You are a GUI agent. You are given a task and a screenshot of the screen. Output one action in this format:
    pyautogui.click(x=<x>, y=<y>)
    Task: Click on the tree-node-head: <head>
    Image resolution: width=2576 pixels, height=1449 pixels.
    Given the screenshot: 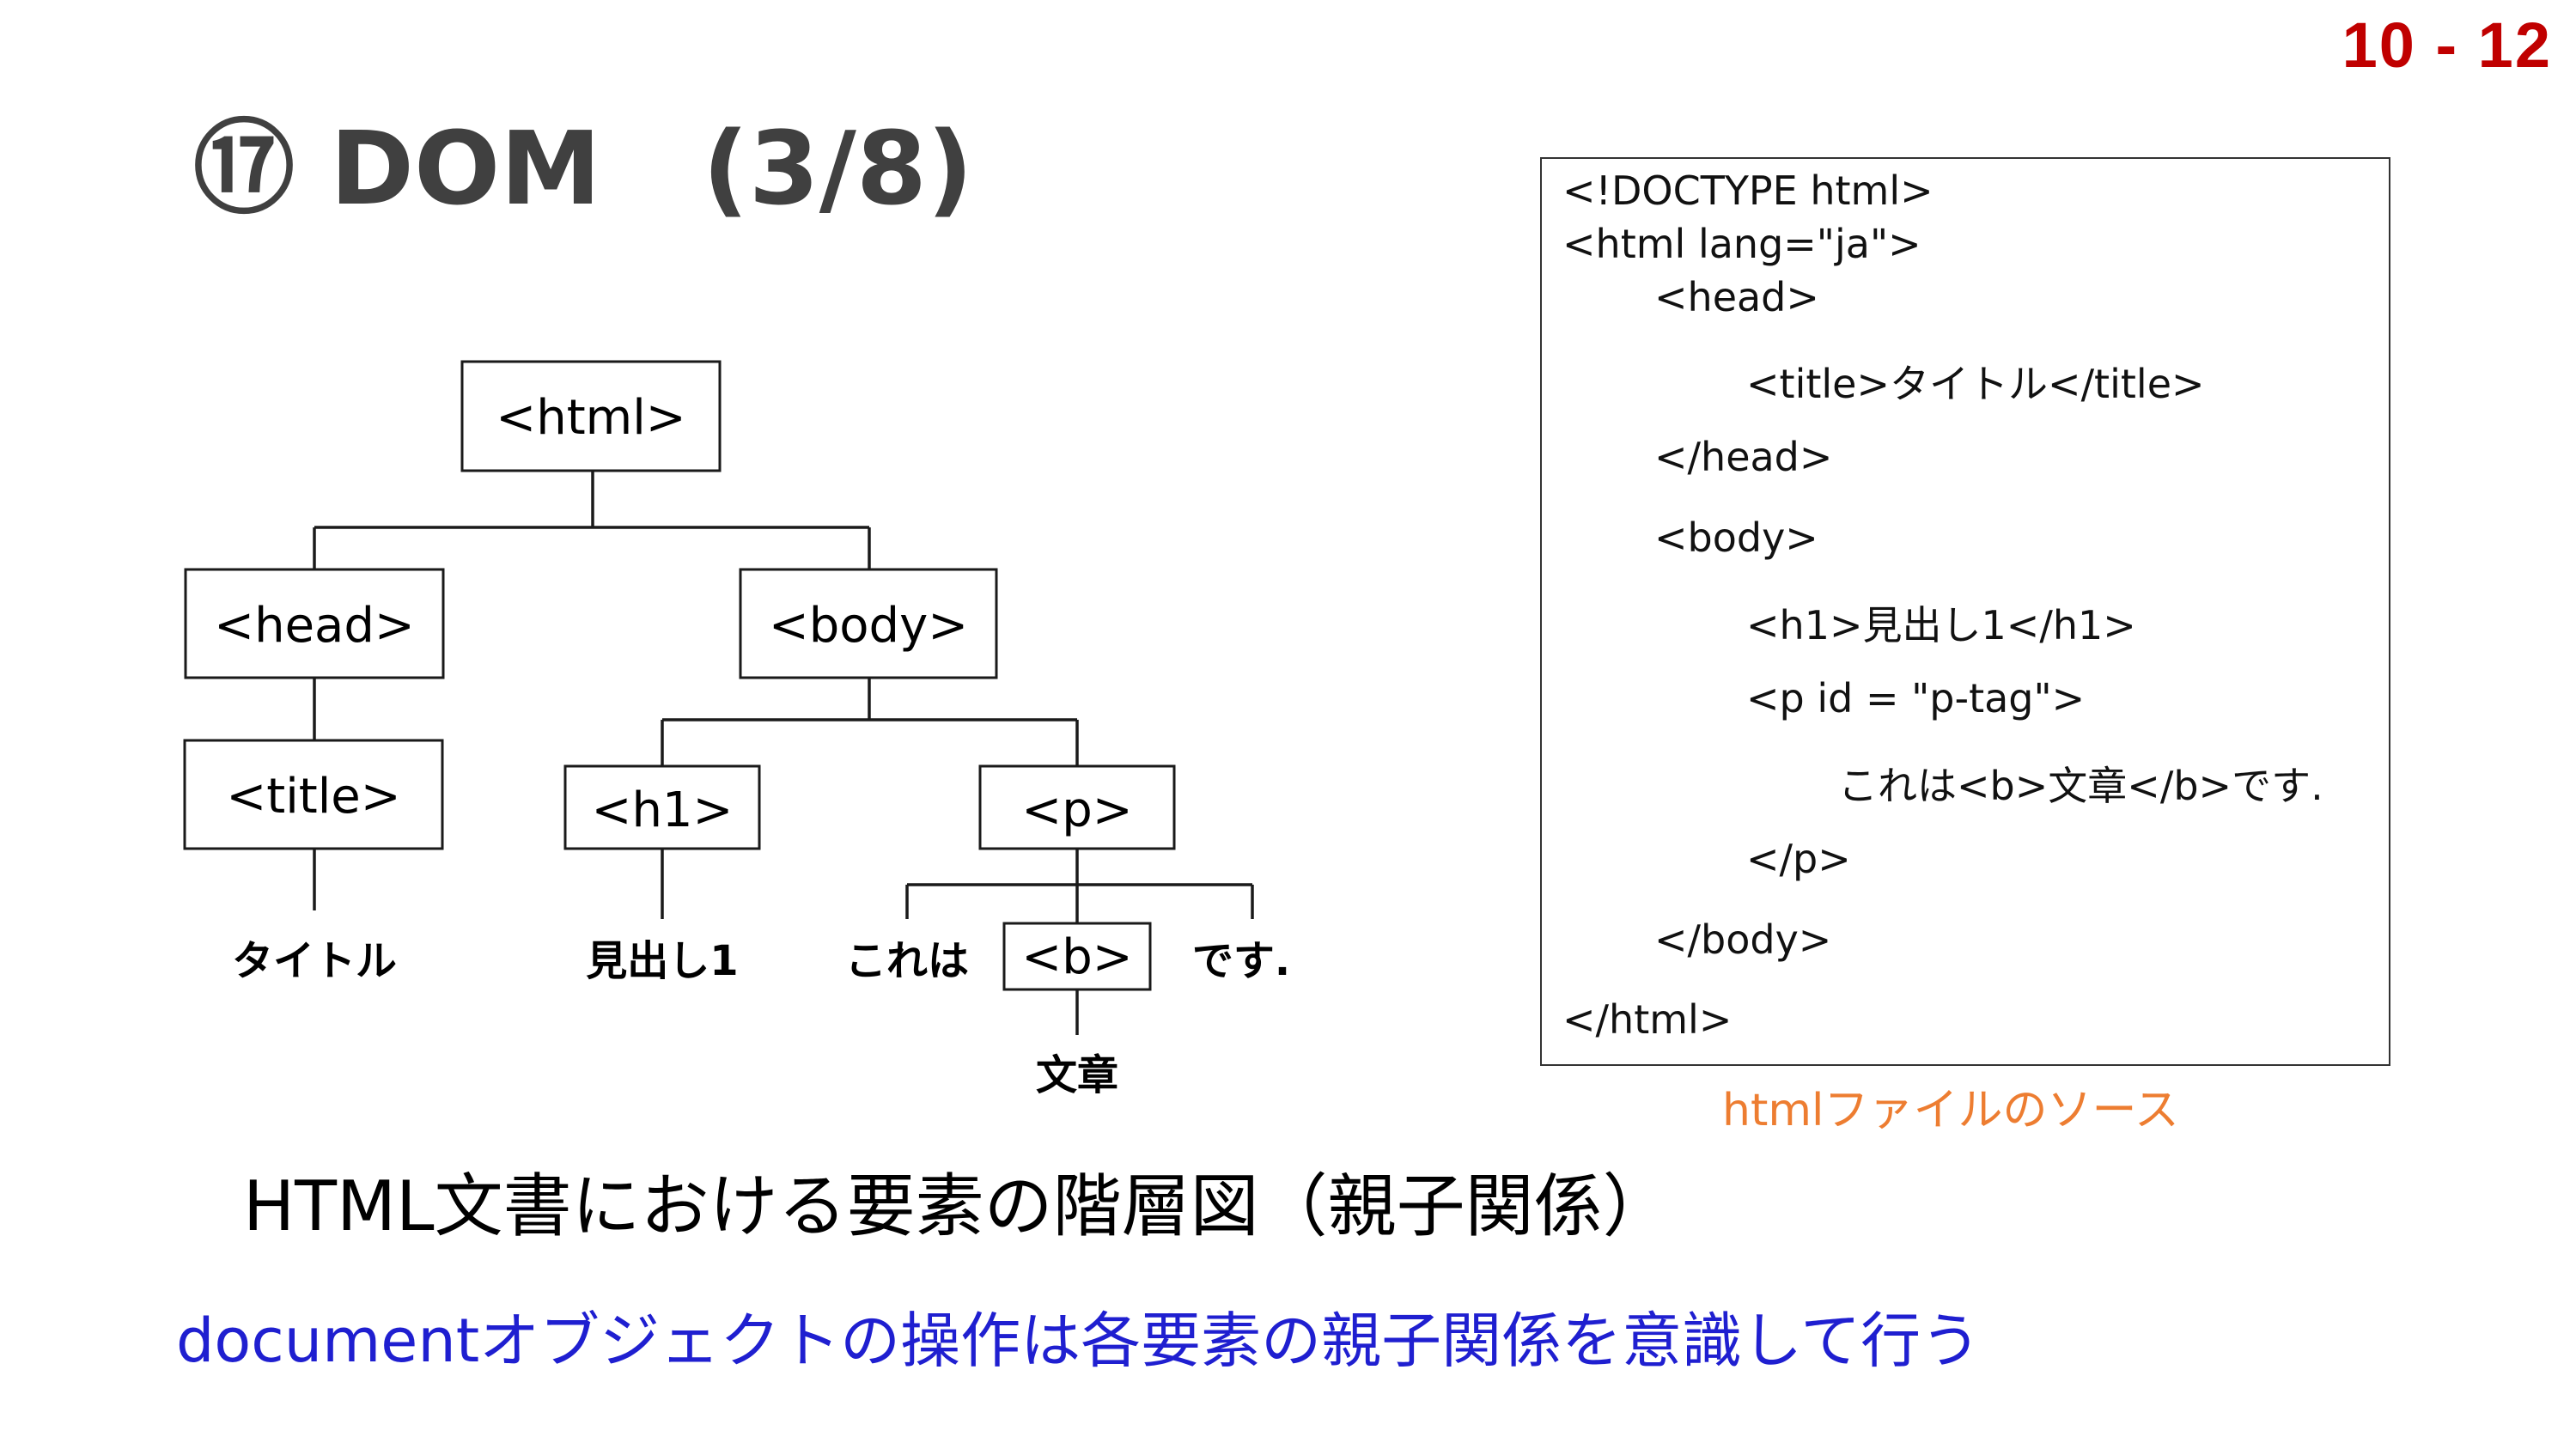 What is the action you would take?
    pyautogui.click(x=314, y=623)
    